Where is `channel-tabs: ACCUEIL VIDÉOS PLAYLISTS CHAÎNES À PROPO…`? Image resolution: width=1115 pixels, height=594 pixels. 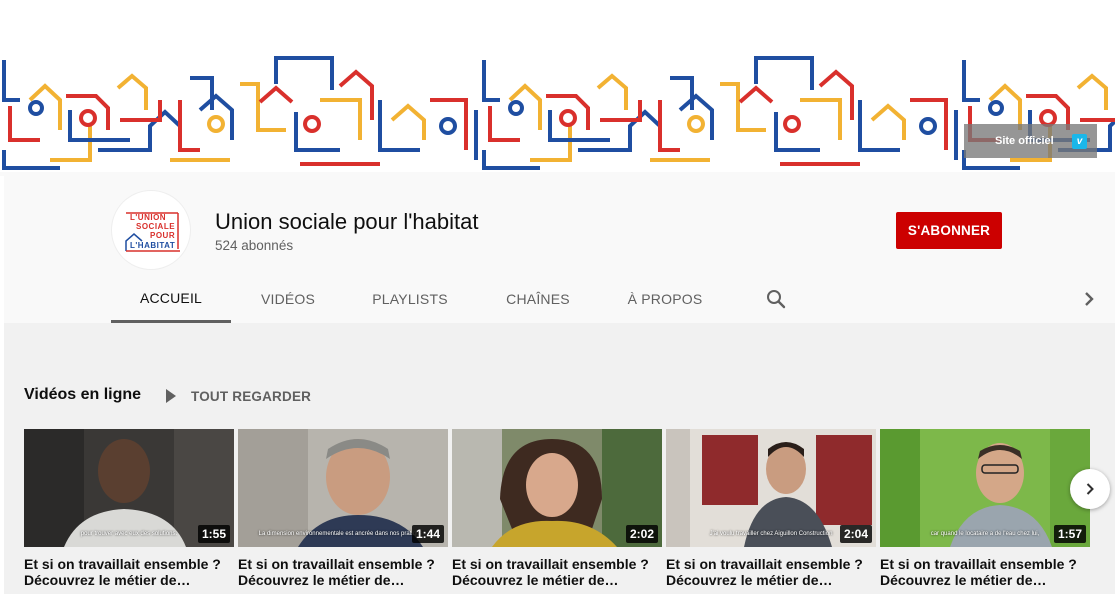
channel-tabs: ACCUEIL VIDÉOS PLAYLISTS CHAÎNES À PROPO… is located at coordinates (559, 299).